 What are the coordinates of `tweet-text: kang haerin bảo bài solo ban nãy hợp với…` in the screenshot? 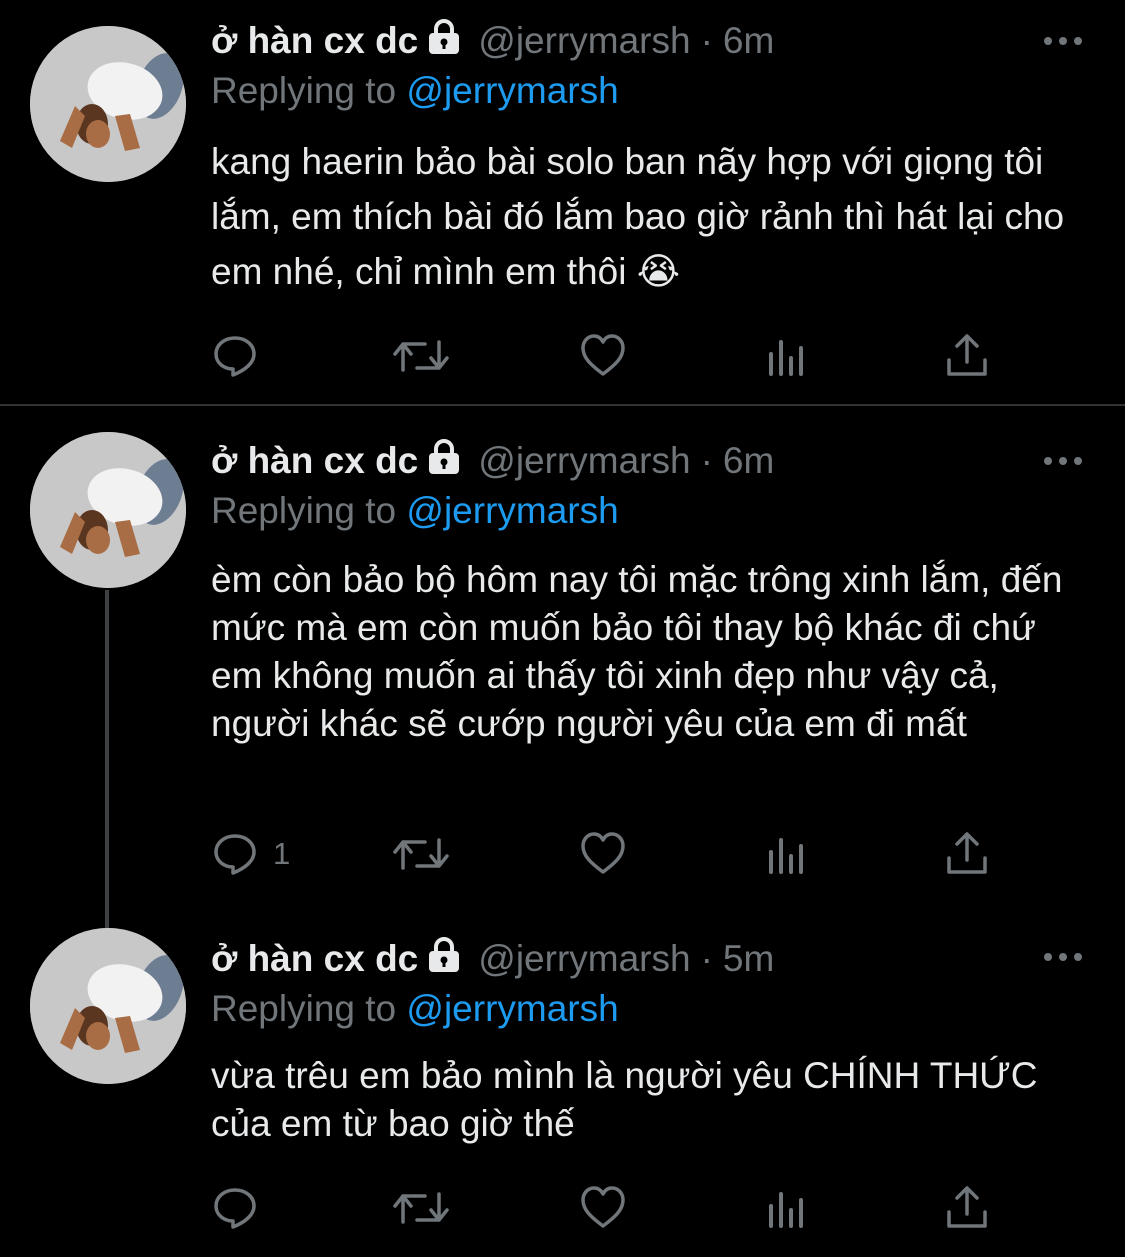 It's located at (638, 216).